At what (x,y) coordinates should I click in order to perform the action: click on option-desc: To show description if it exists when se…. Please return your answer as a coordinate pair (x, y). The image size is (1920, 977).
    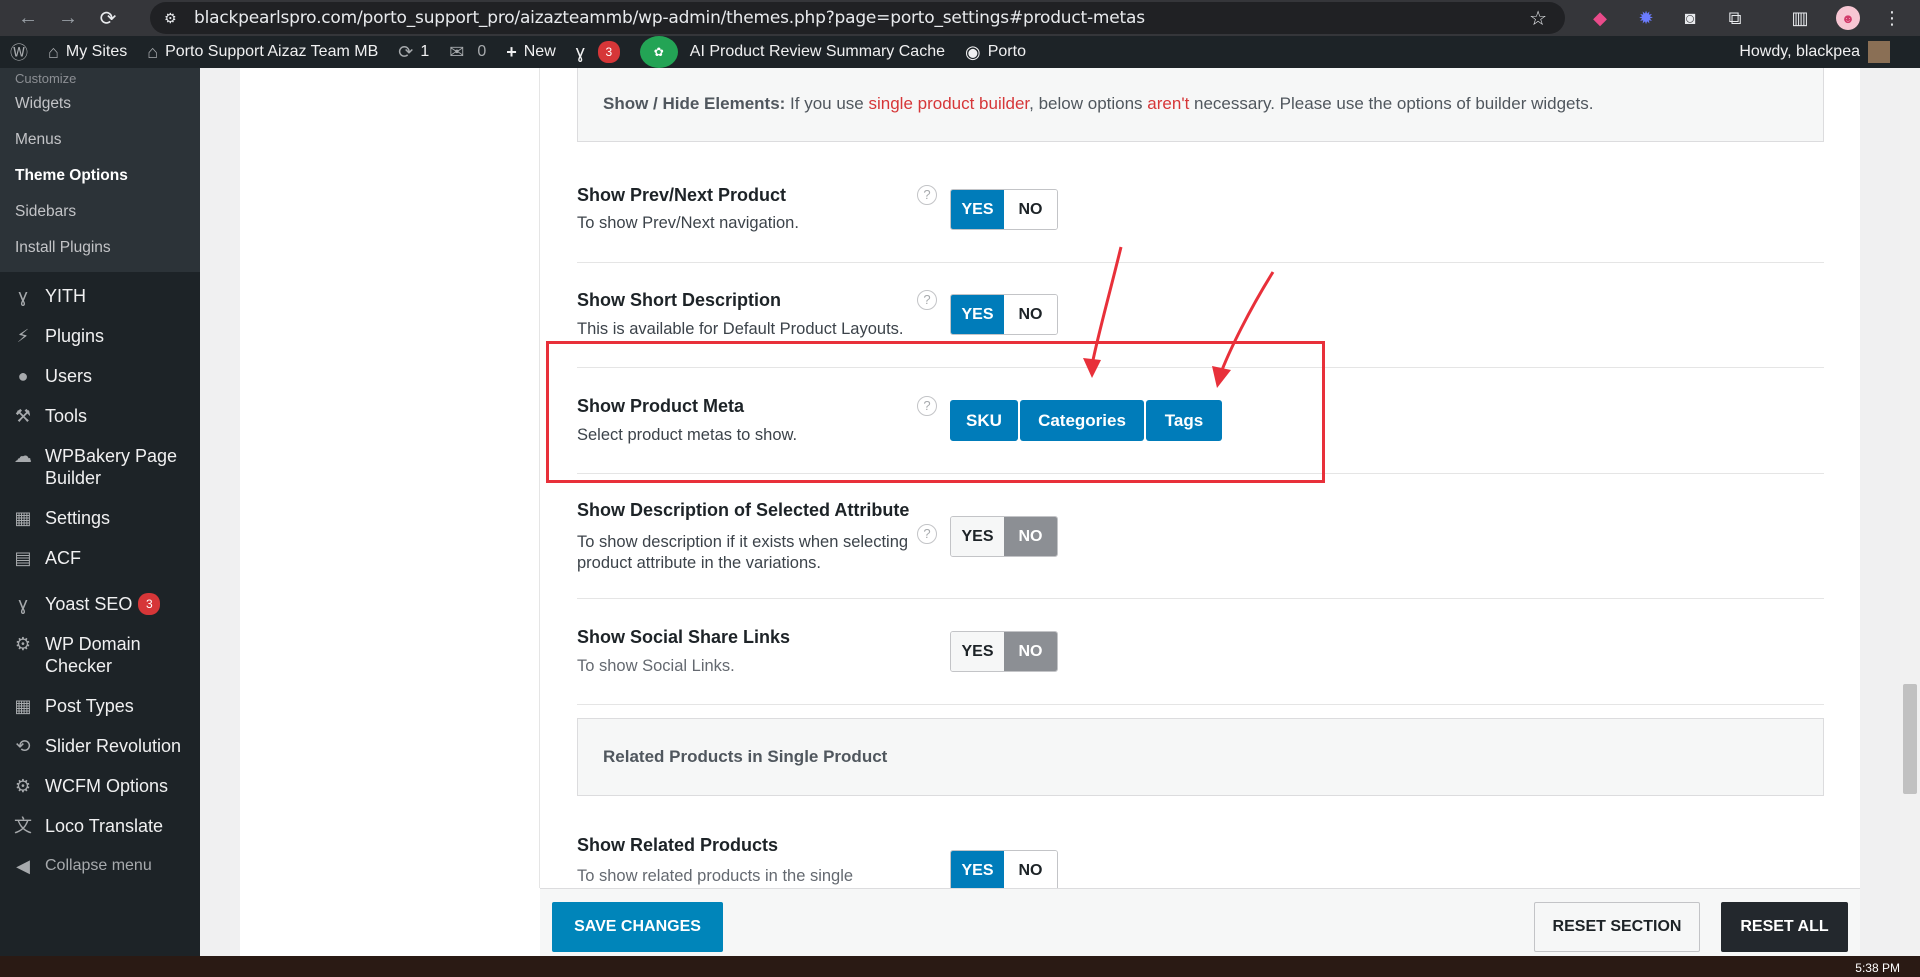
    Looking at the image, I should click on (743, 552).